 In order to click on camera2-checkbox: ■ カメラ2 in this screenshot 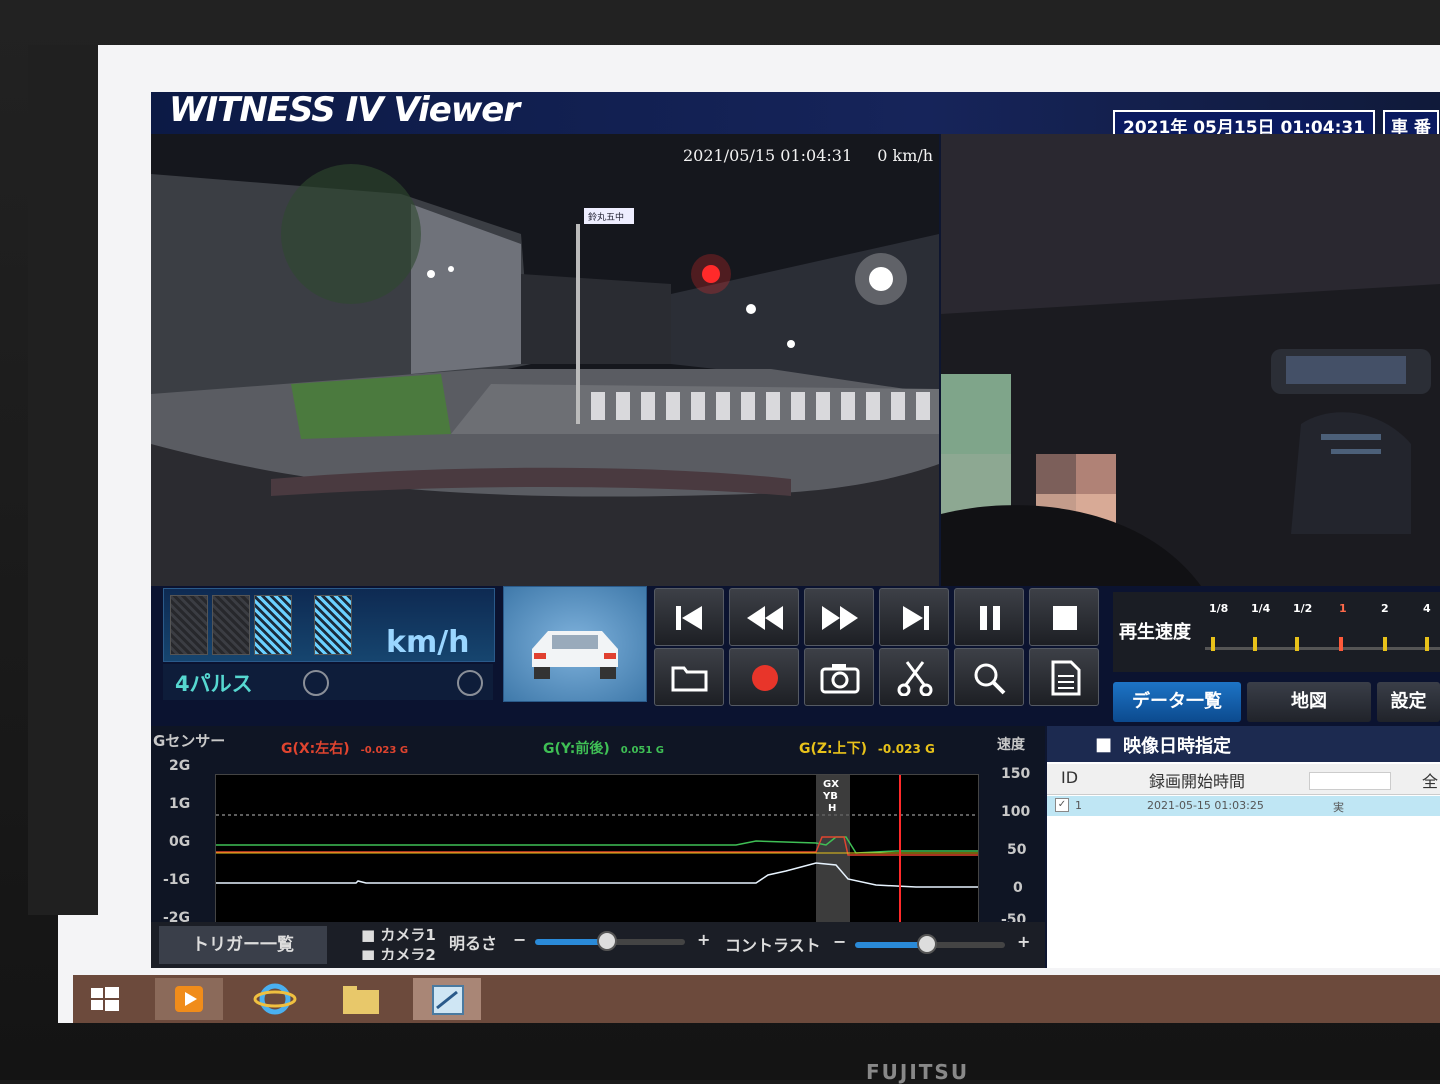, I will do `click(398, 952)`.